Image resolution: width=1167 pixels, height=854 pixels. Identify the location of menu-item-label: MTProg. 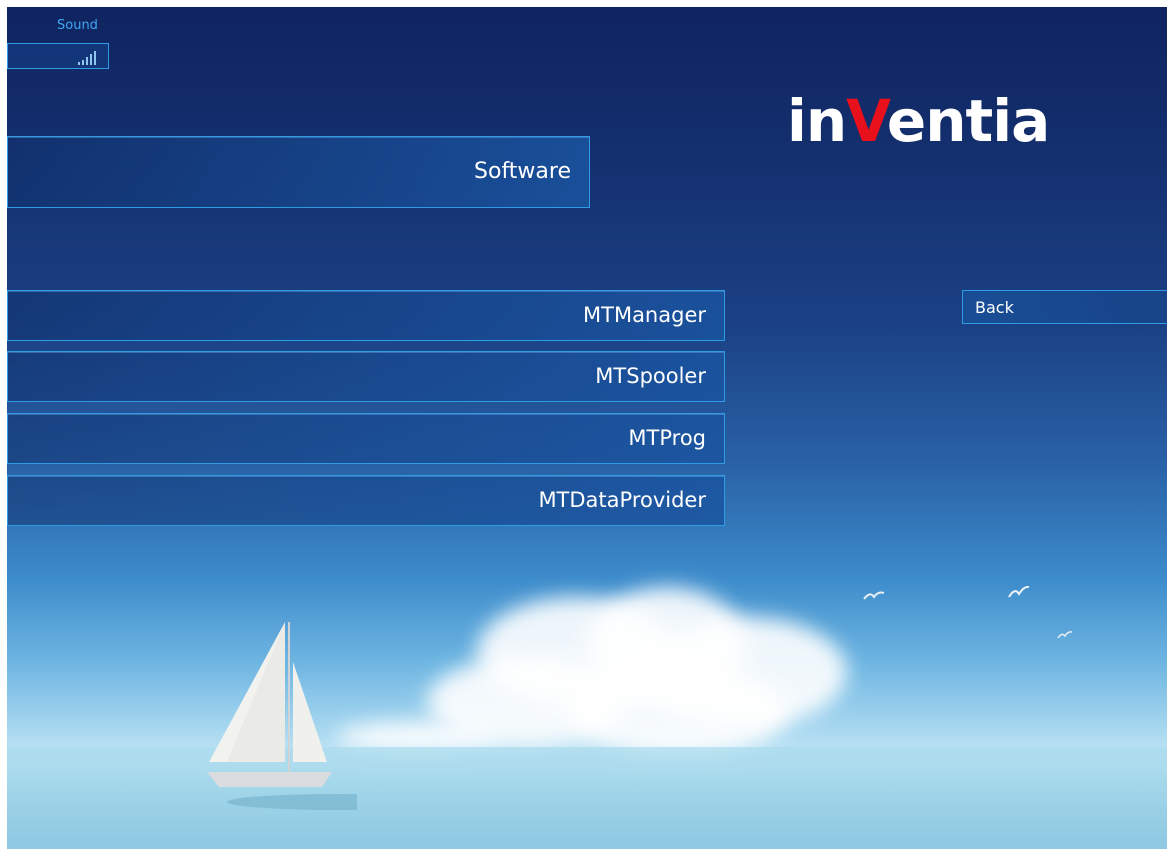
(667, 438).